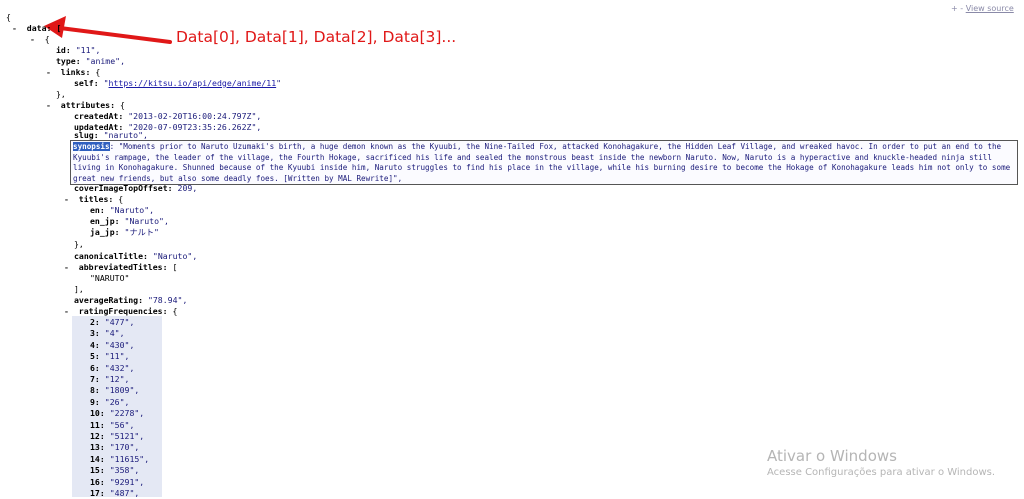 This screenshot has width=1024, height=499. Describe the element at coordinates (78, 50) in the screenshot. I see `id-line: id: "11",` at that location.